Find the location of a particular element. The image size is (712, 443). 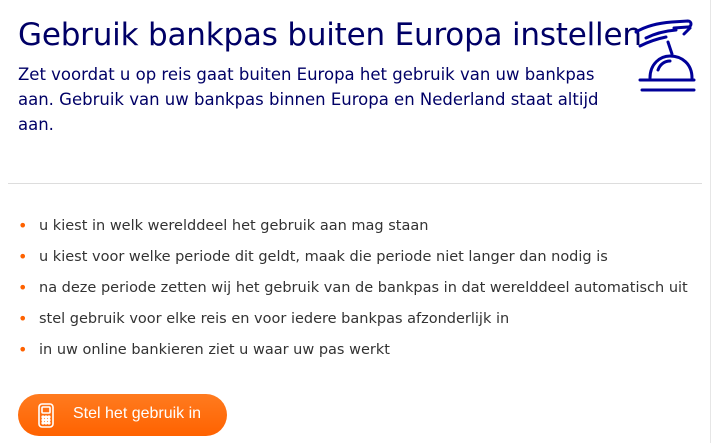

page-title: Gebruik bankpas buiten Europa instellen is located at coordinates (330, 35).